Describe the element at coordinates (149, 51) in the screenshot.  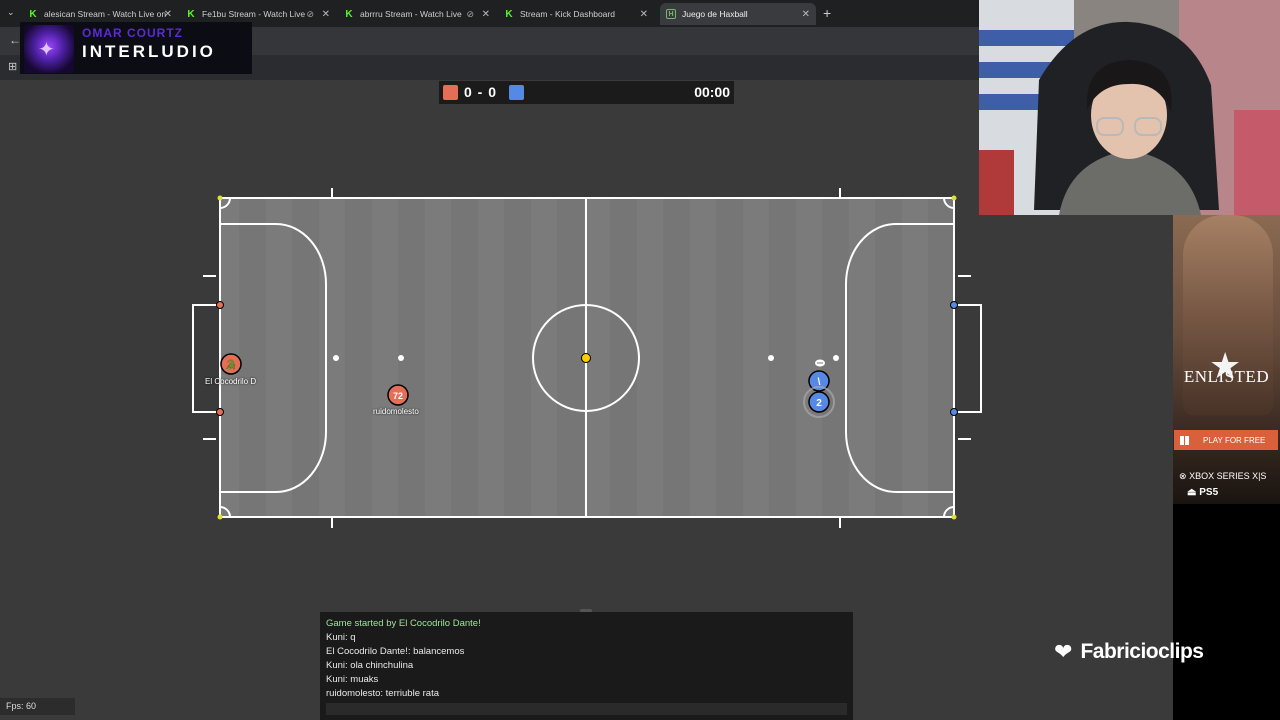
I see `overlay-title: INTERLUDIO` at that location.